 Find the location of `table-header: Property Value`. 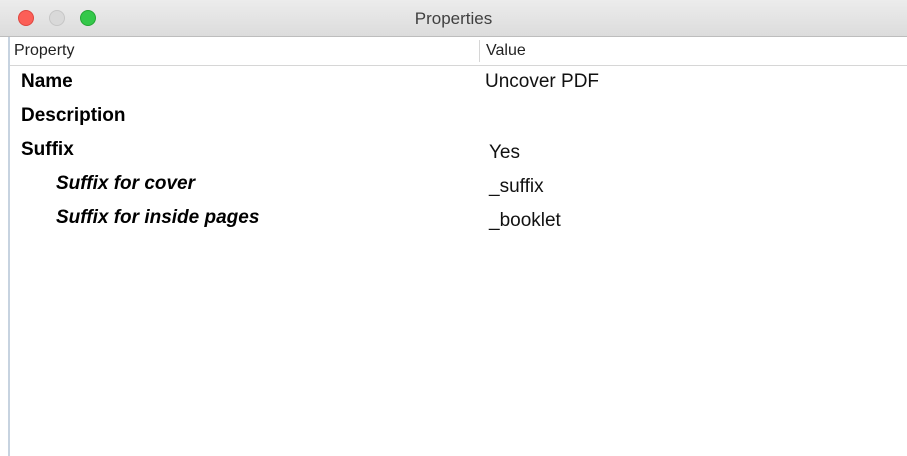

table-header: Property Value is located at coordinates (458, 51).